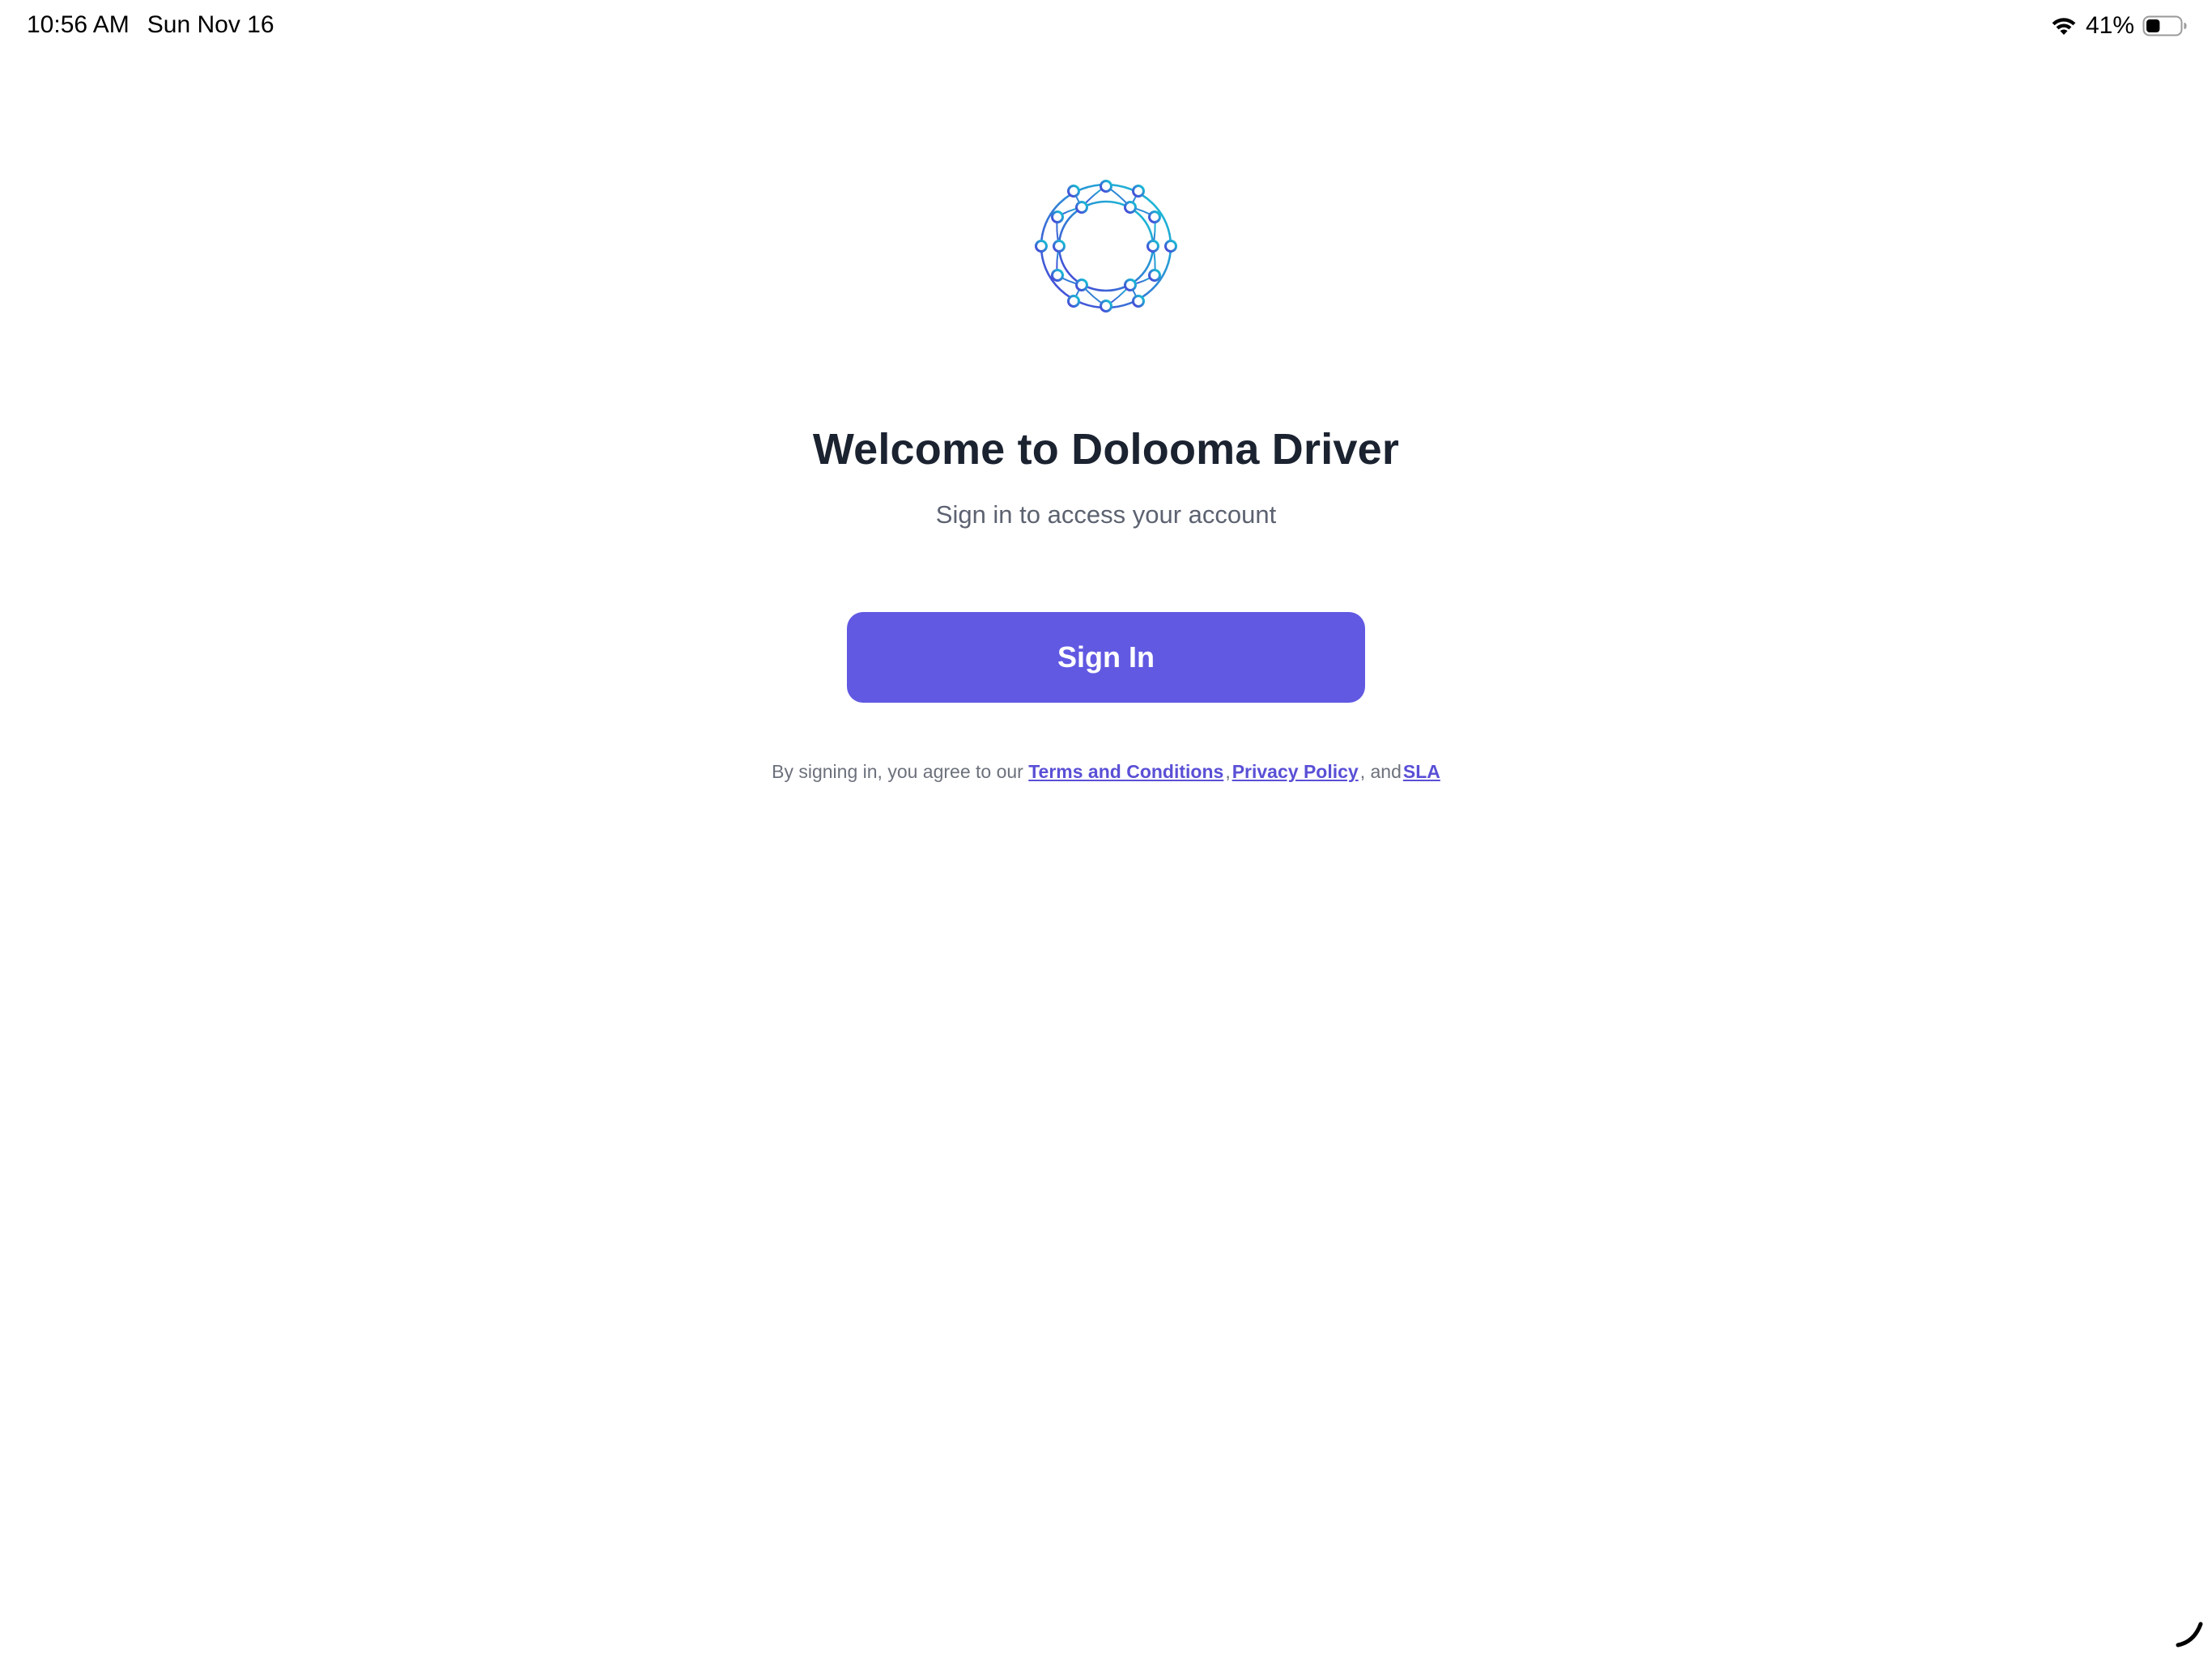 The image size is (2212, 1658). What do you see at coordinates (1126, 771) in the screenshot?
I see `terms-link: Terms and Conditions` at bounding box center [1126, 771].